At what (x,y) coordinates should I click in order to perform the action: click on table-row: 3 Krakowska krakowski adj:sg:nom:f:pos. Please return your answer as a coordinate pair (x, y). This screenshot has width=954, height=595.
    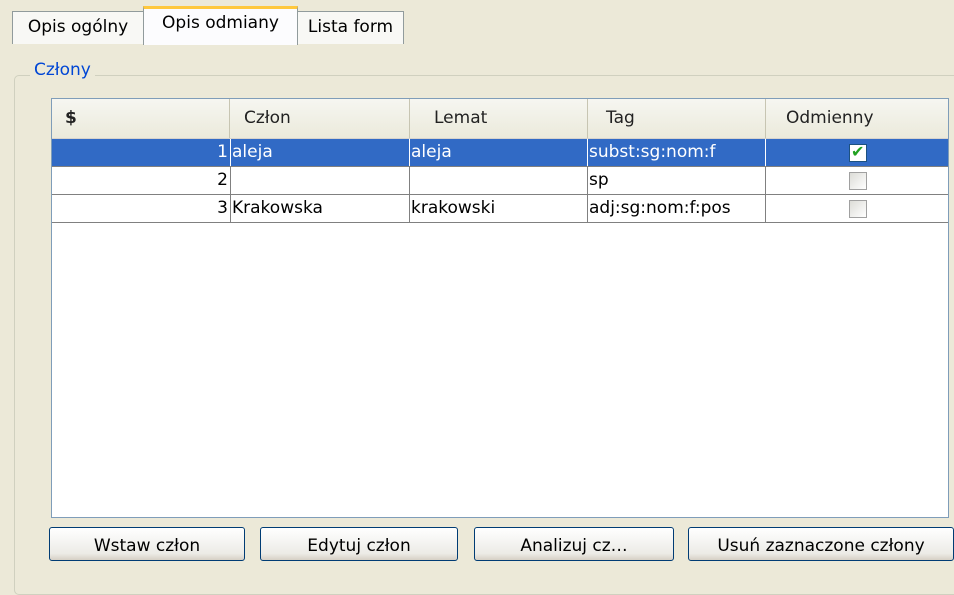
    Looking at the image, I should click on (500, 209).